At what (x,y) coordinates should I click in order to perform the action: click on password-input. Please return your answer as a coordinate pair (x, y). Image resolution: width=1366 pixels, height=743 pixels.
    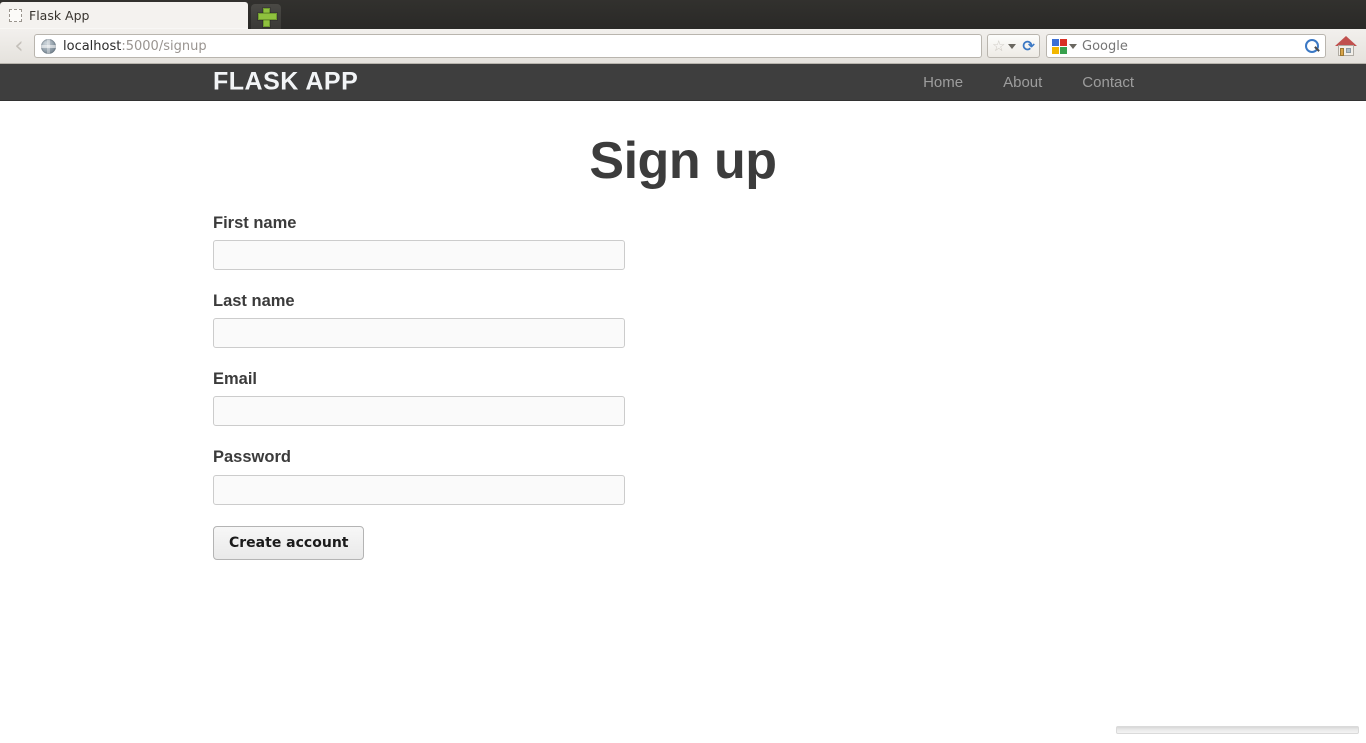
    Looking at the image, I should click on (419, 489).